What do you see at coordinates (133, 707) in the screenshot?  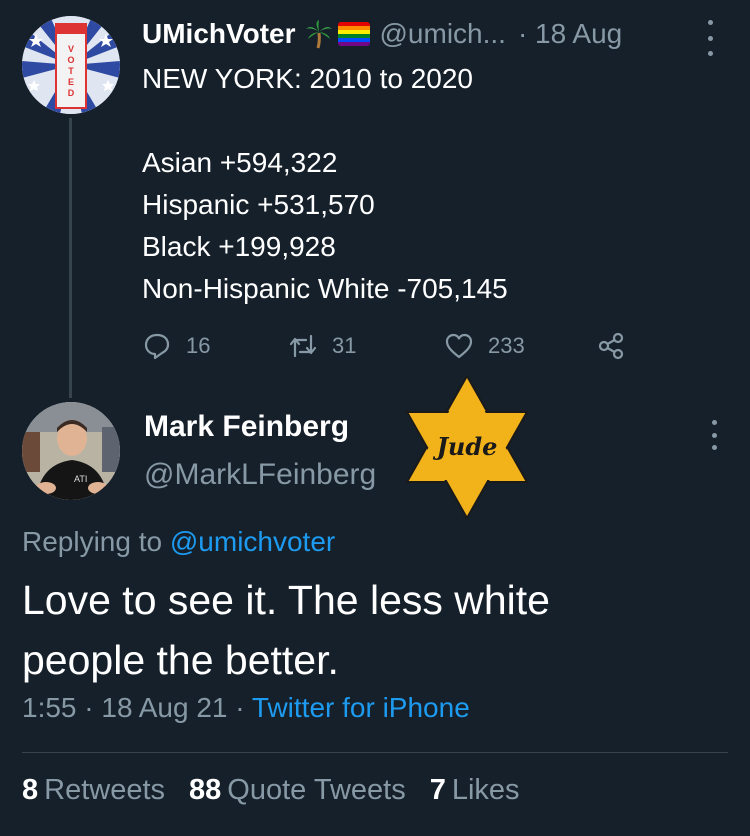 I see `tweet2-timestamp: 1:55 · 18 Aug 21 ·` at bounding box center [133, 707].